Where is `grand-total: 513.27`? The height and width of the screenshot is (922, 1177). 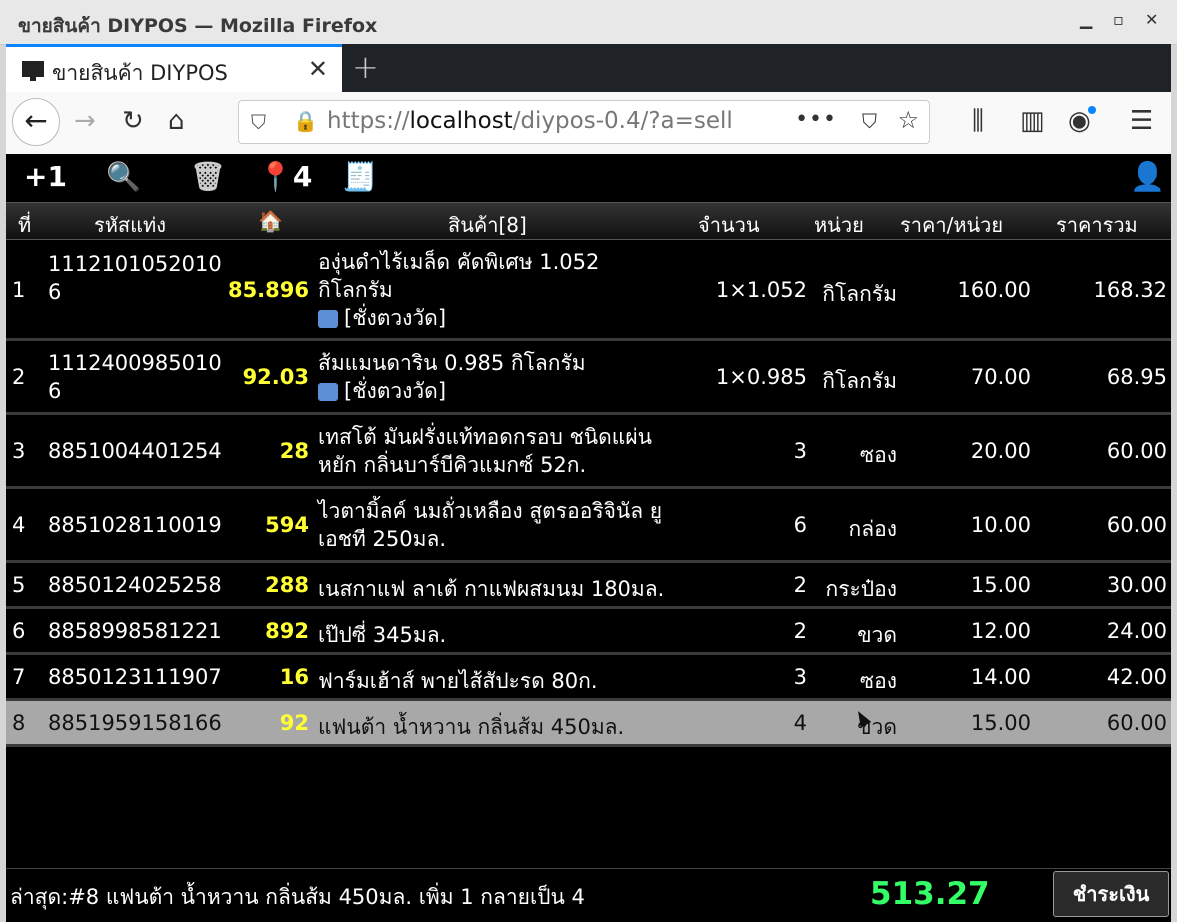
grand-total: 513.27 is located at coordinates (930, 894).